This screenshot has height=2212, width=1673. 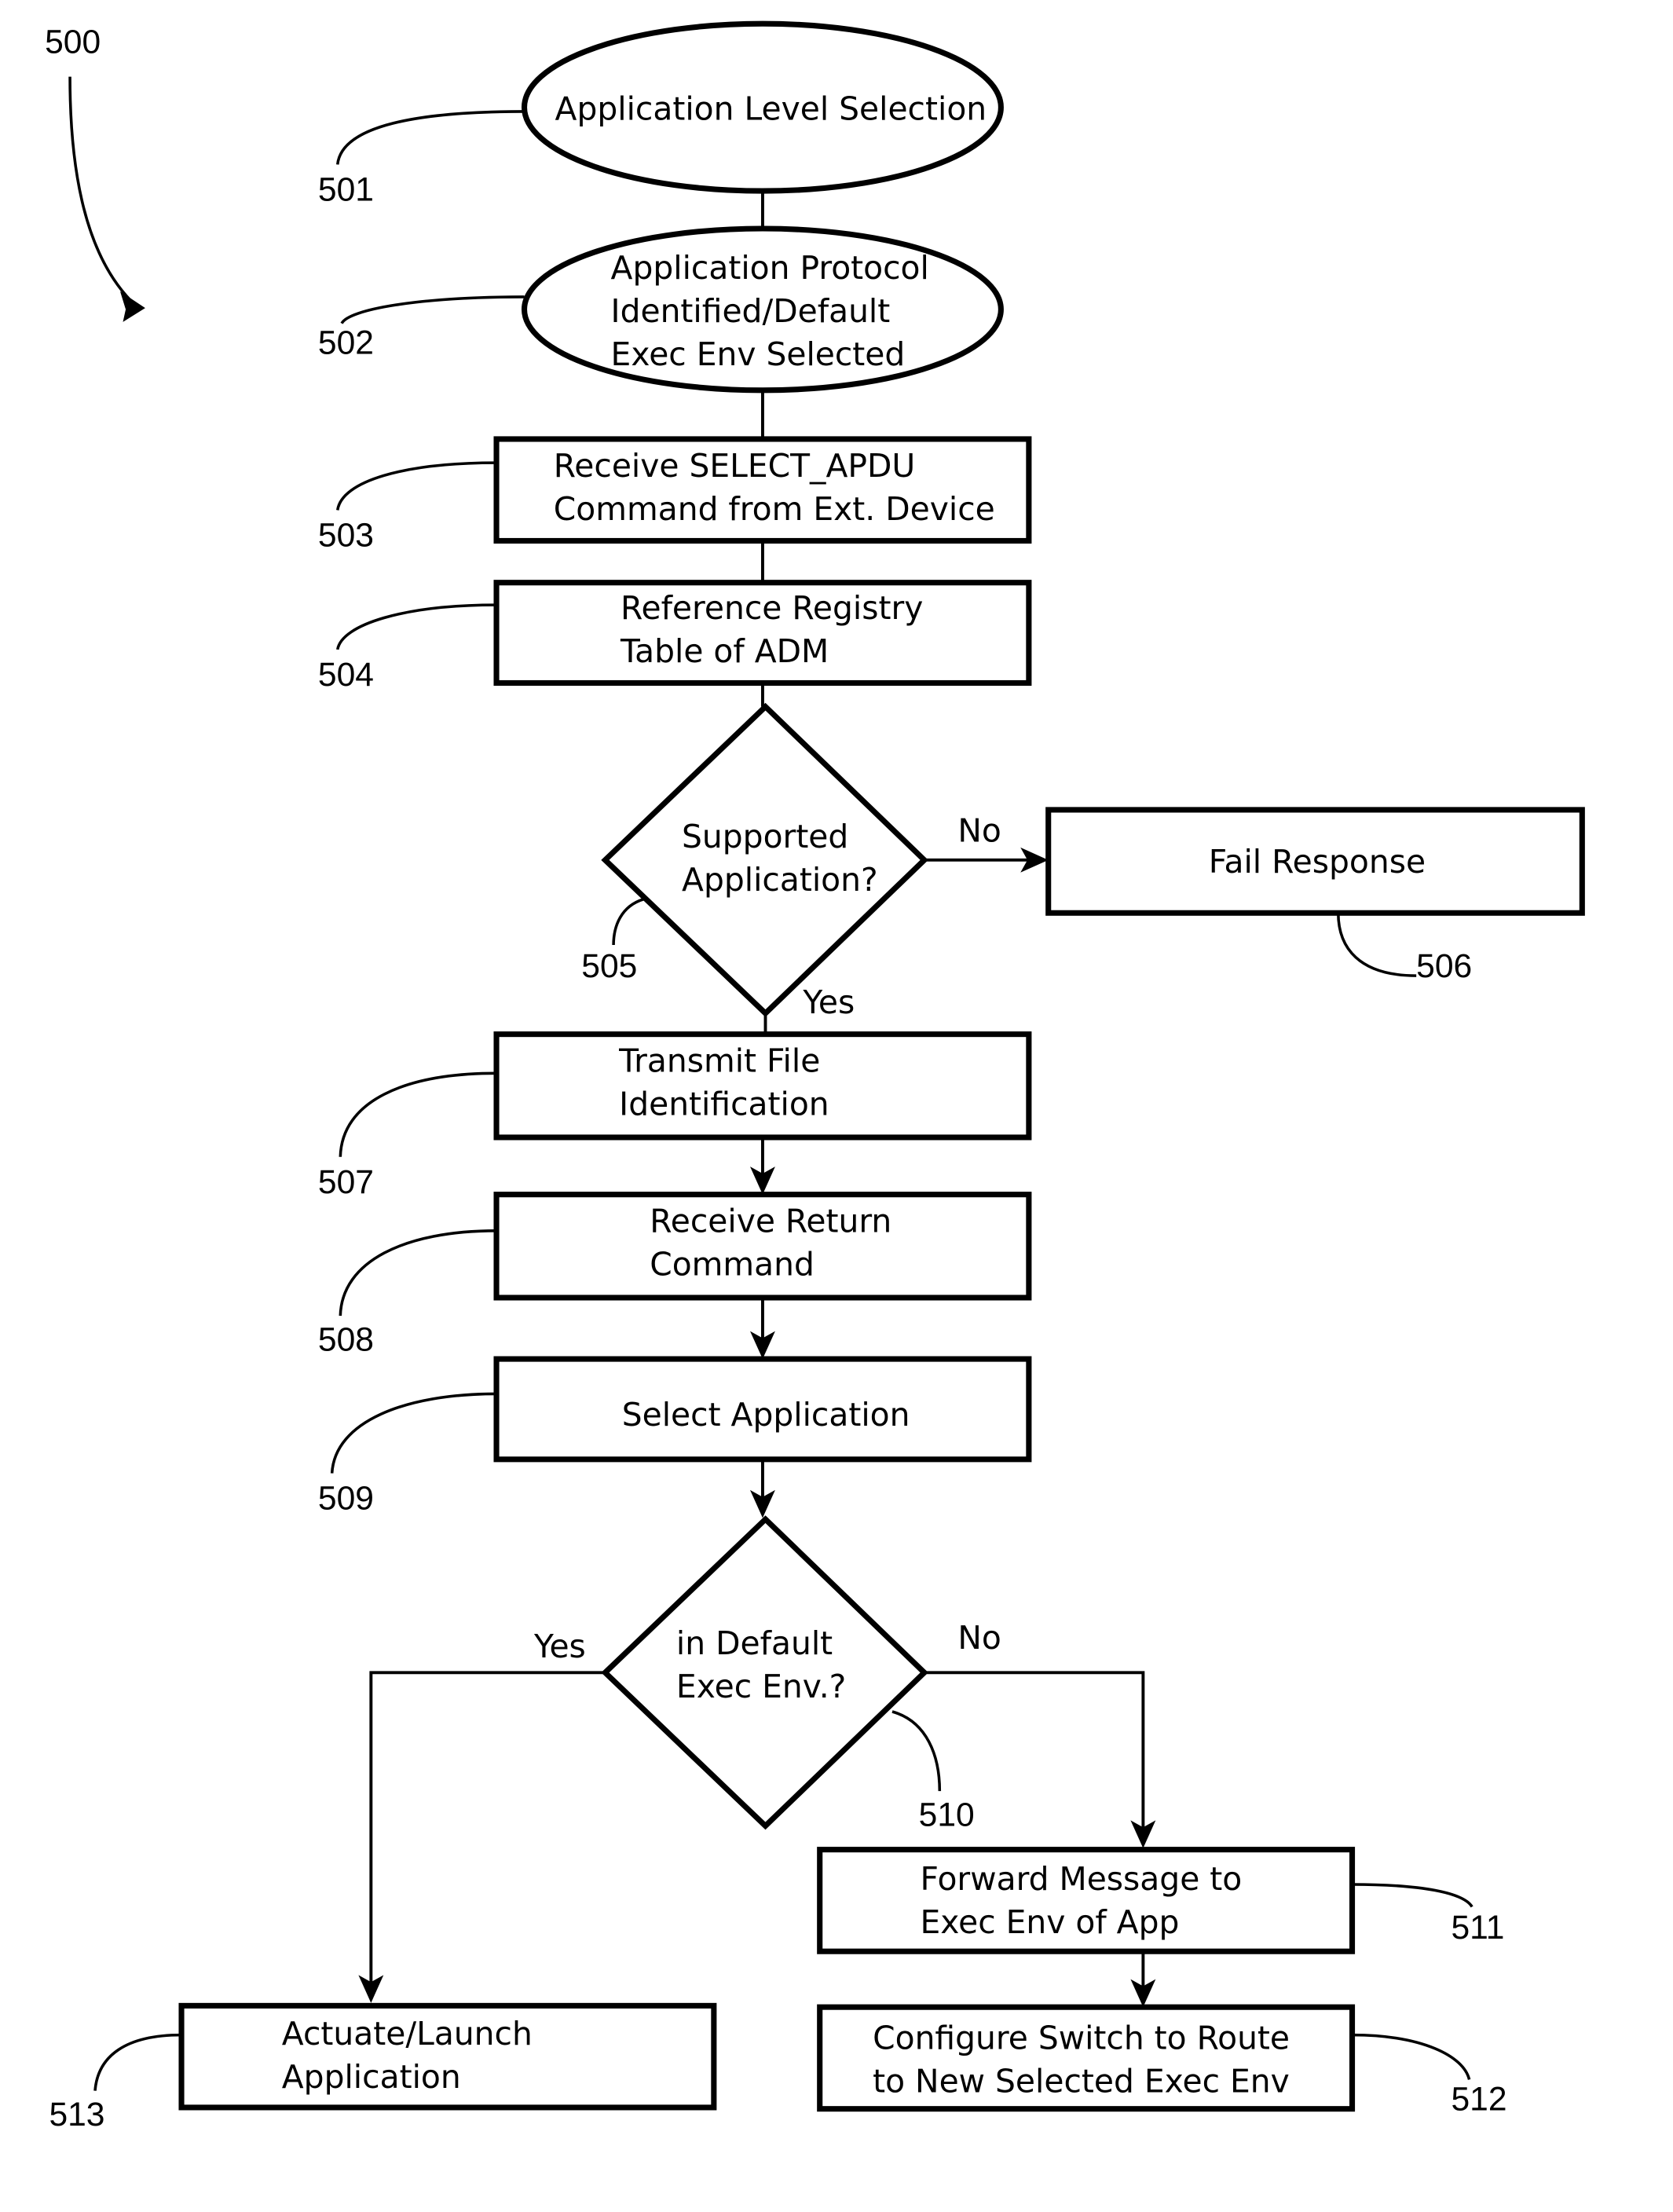 What do you see at coordinates (772, 608) in the screenshot?
I see `node-504-line-1: Reference Registry` at bounding box center [772, 608].